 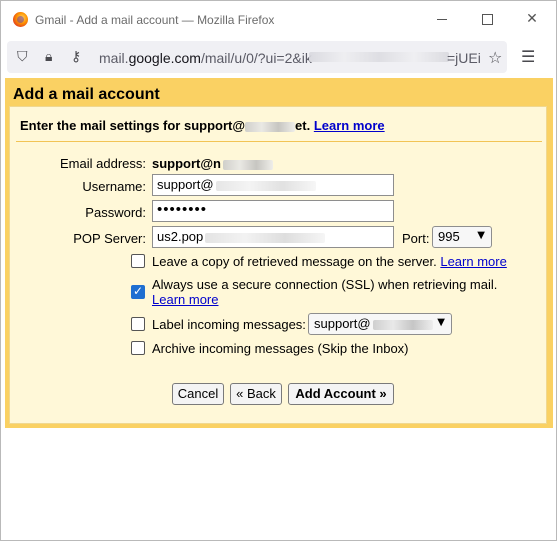 What do you see at coordinates (532, 19) in the screenshot?
I see `close-button: ✕` at bounding box center [532, 19].